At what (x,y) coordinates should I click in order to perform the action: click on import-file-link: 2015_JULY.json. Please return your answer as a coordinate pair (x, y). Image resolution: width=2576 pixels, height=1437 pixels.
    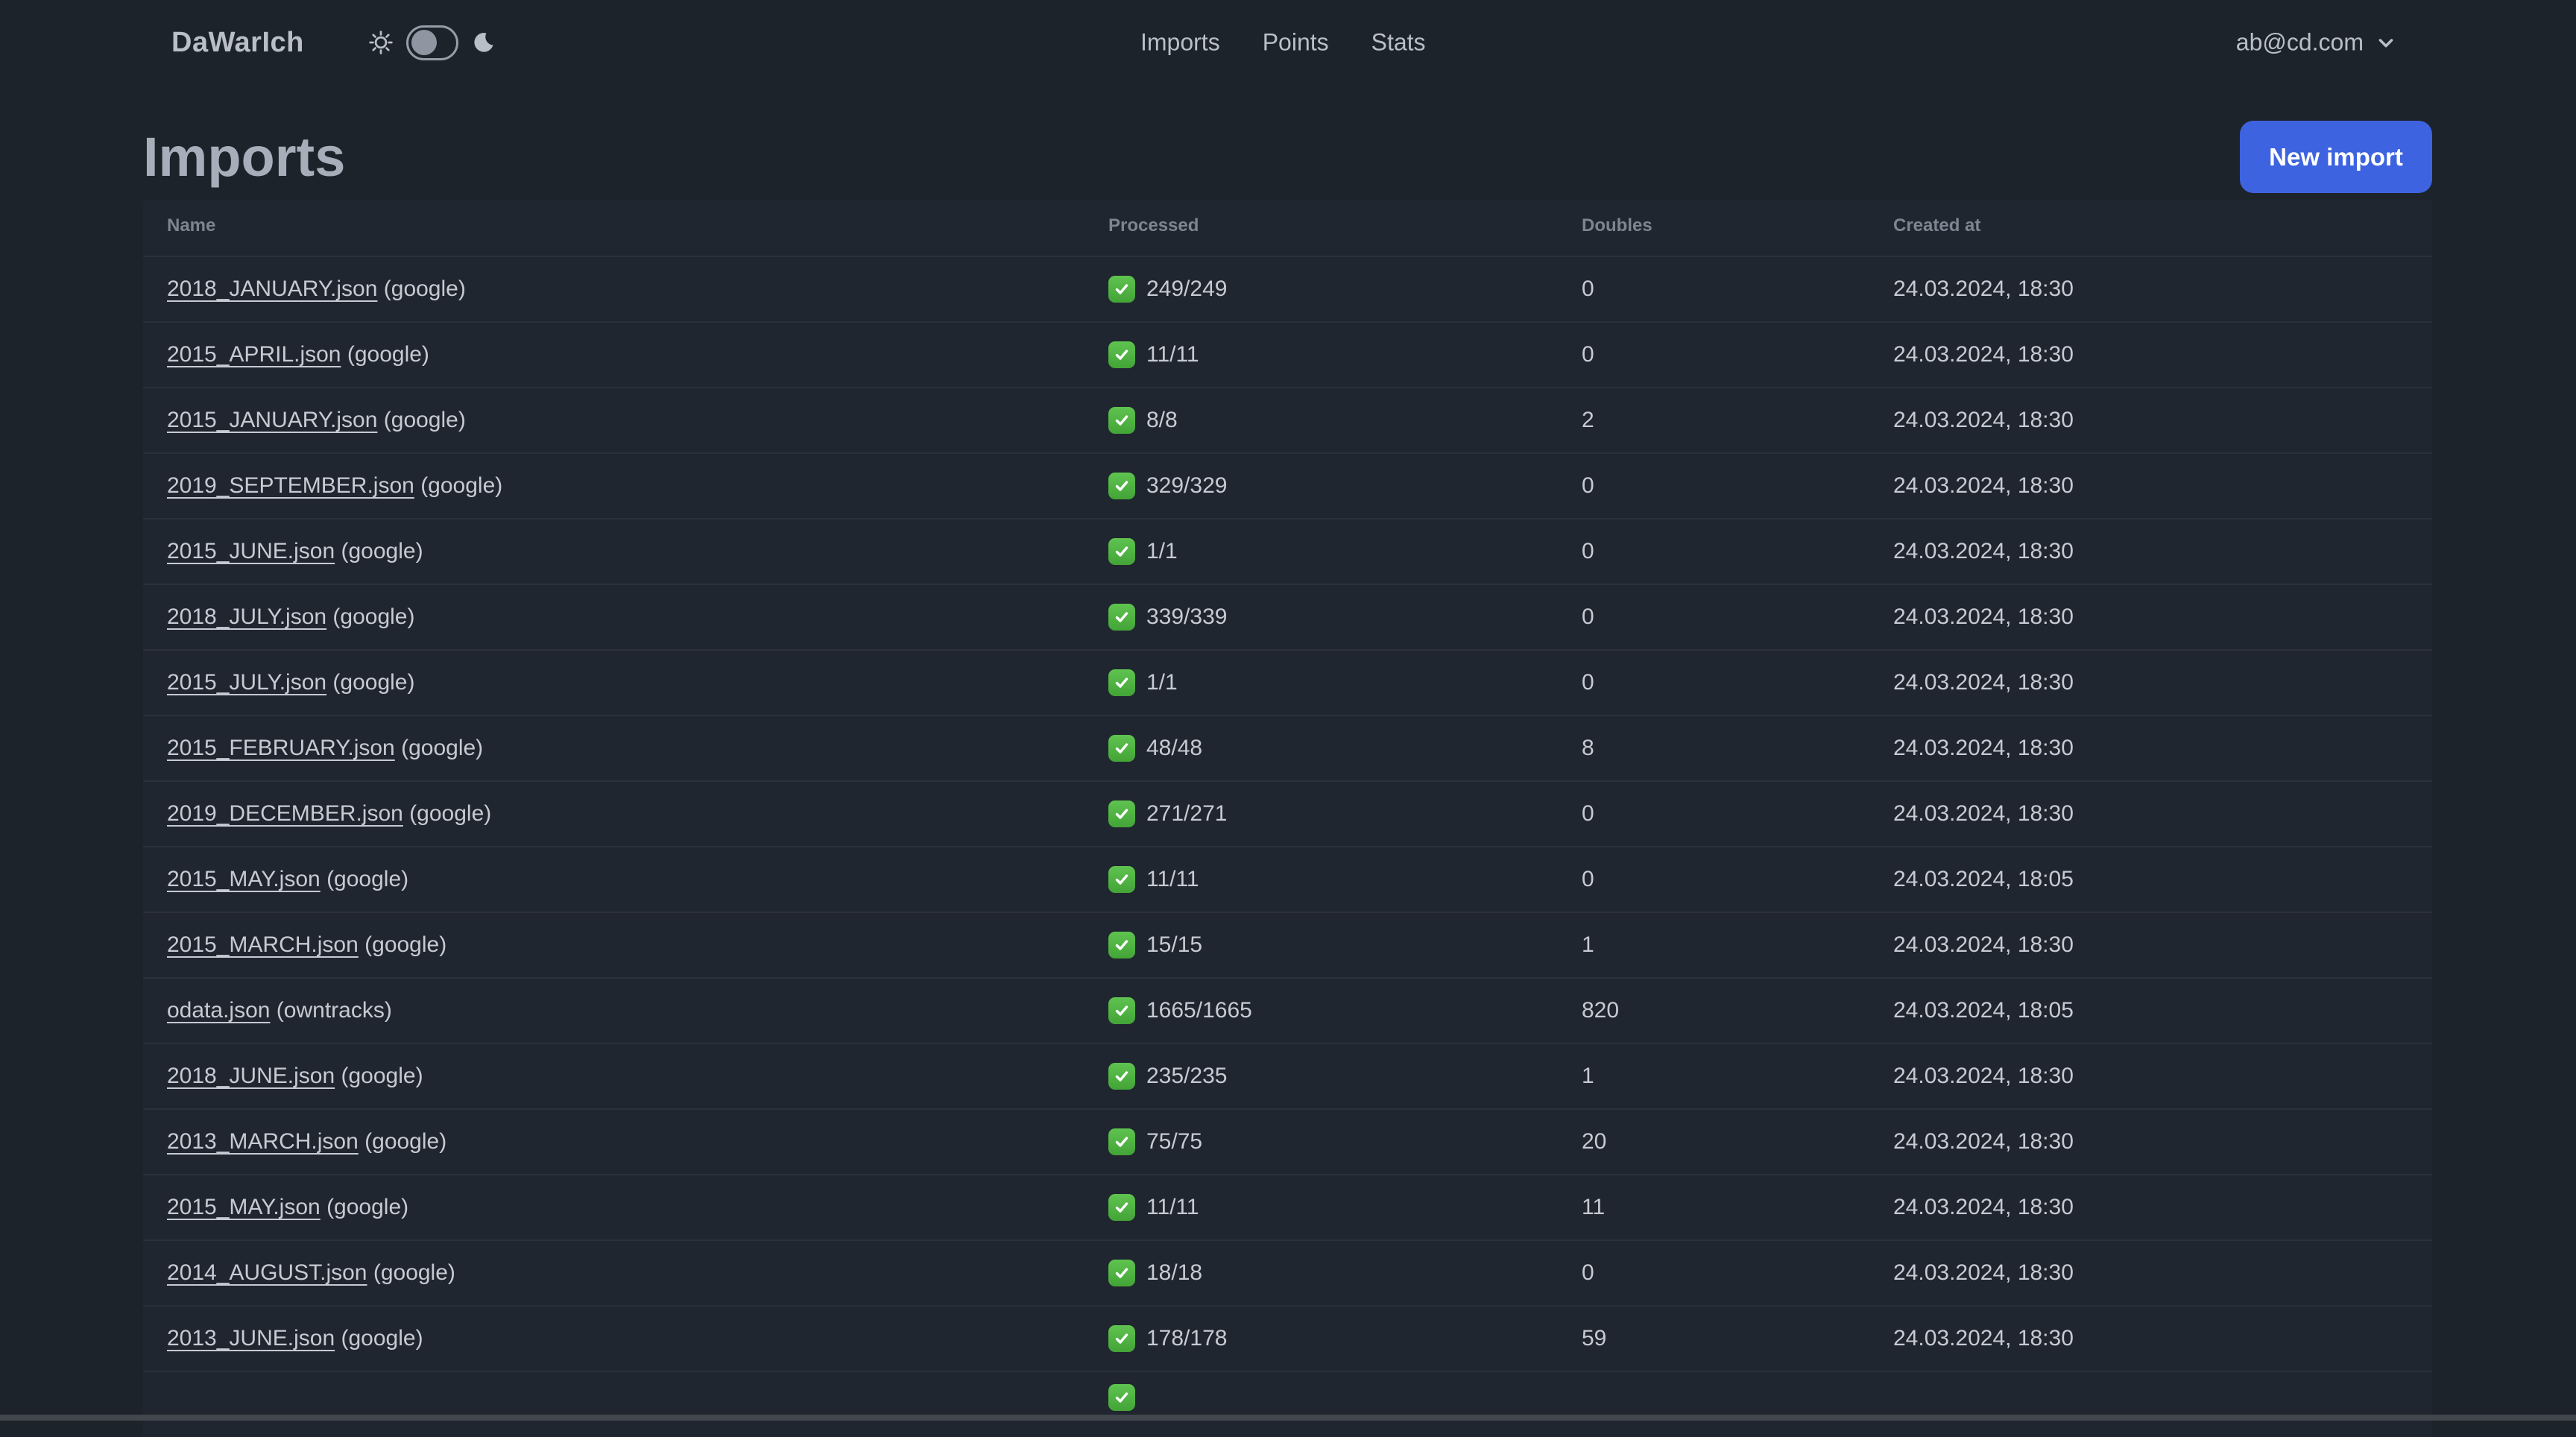
    Looking at the image, I should click on (247, 682).